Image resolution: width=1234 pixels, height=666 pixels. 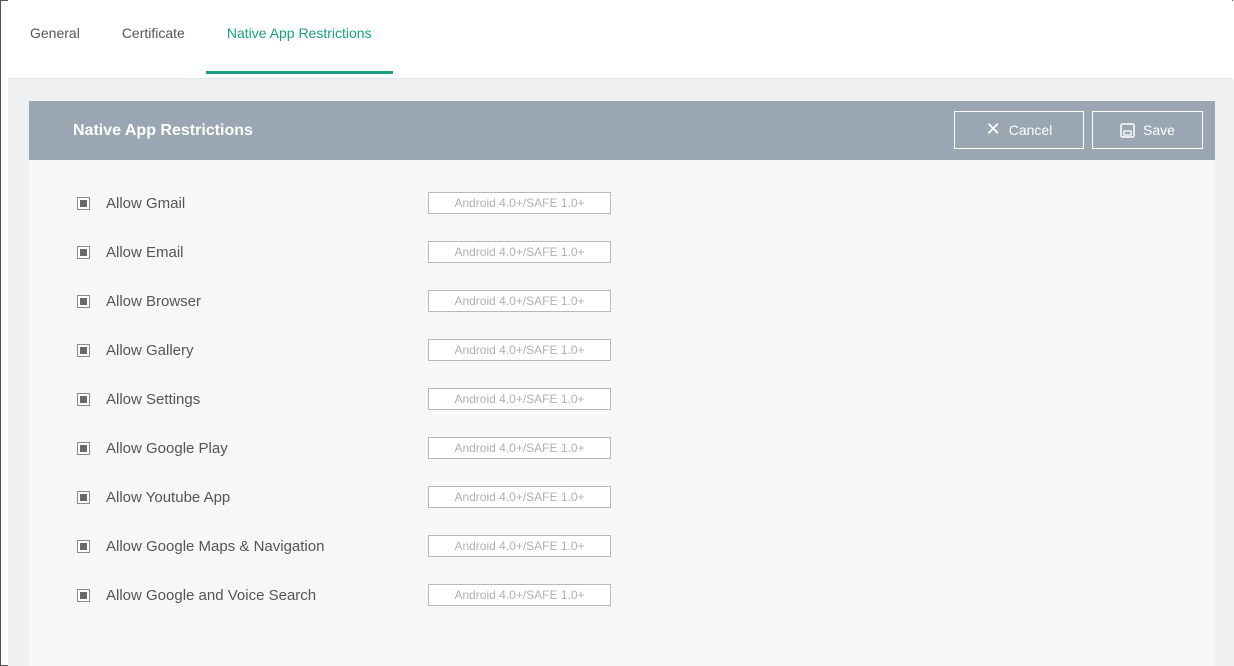 I want to click on allow-youtube-checkbox, so click(x=83, y=497).